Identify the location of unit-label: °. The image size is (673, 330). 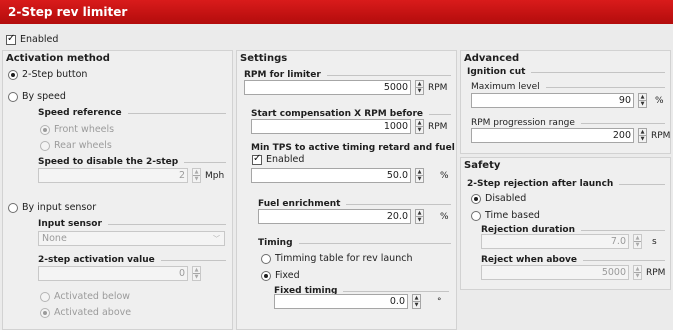
(439, 301).